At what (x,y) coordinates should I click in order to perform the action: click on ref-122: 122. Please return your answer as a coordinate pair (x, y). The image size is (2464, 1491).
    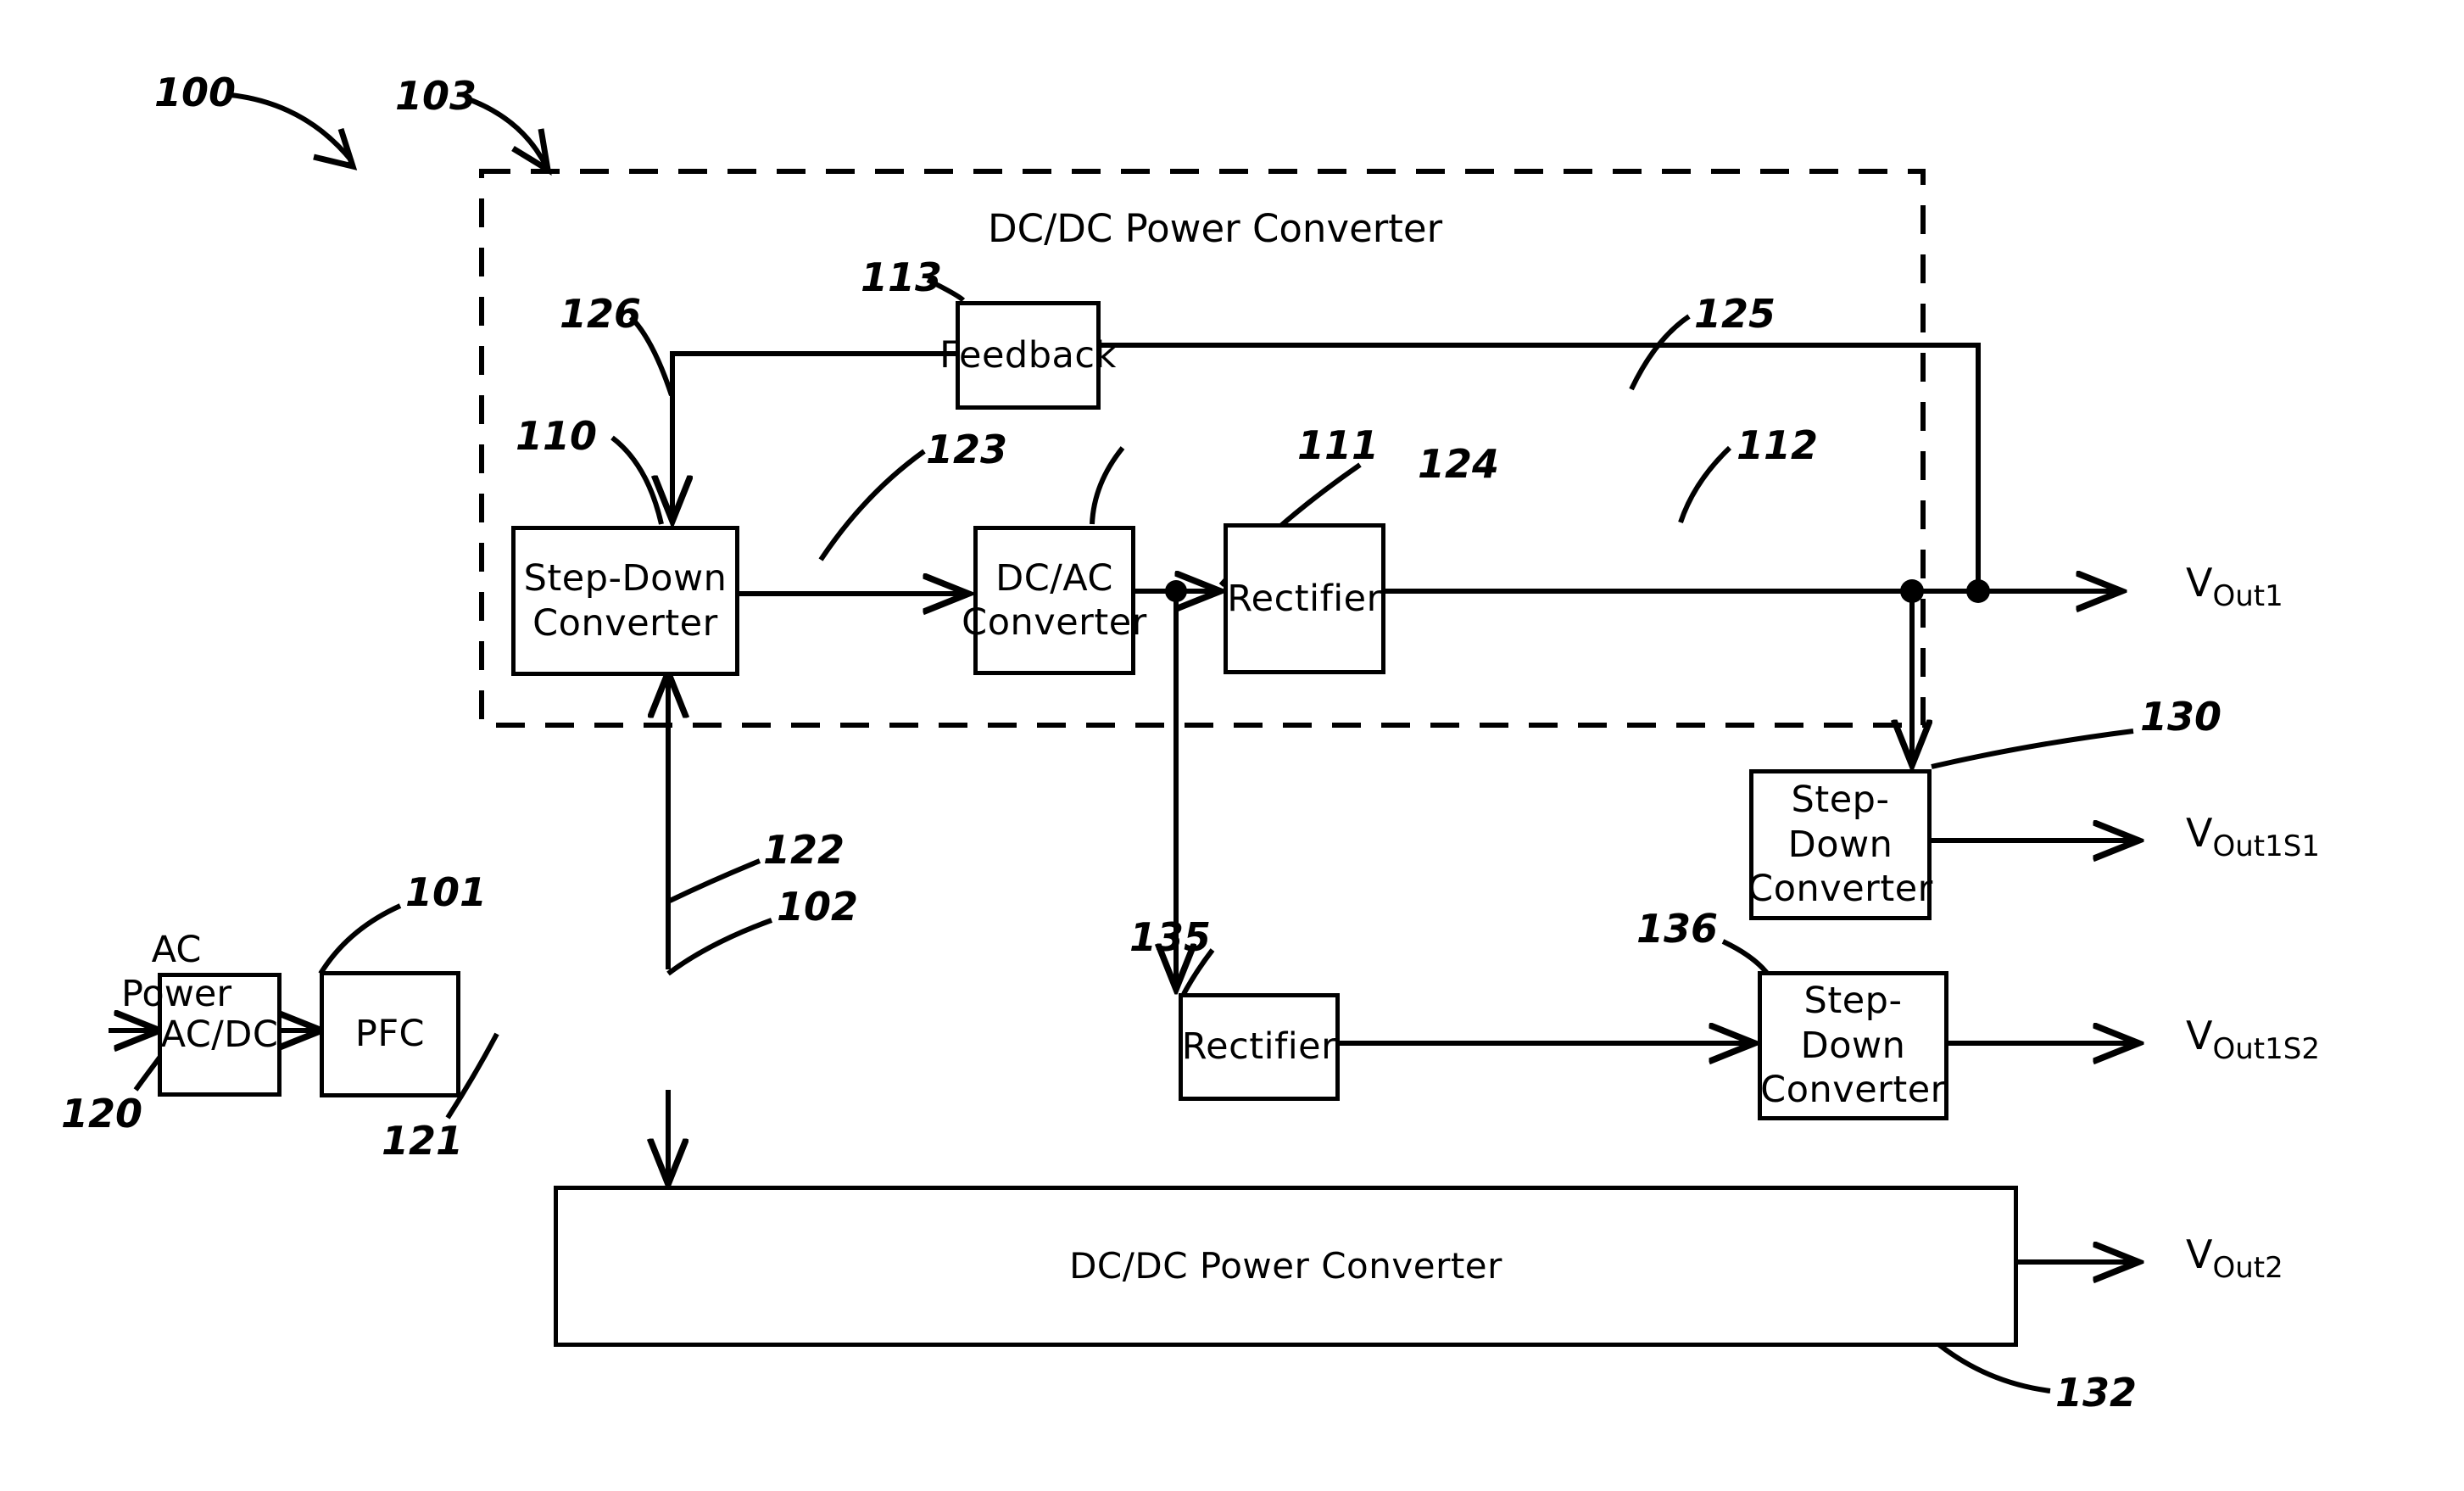
    Looking at the image, I should click on (804, 850).